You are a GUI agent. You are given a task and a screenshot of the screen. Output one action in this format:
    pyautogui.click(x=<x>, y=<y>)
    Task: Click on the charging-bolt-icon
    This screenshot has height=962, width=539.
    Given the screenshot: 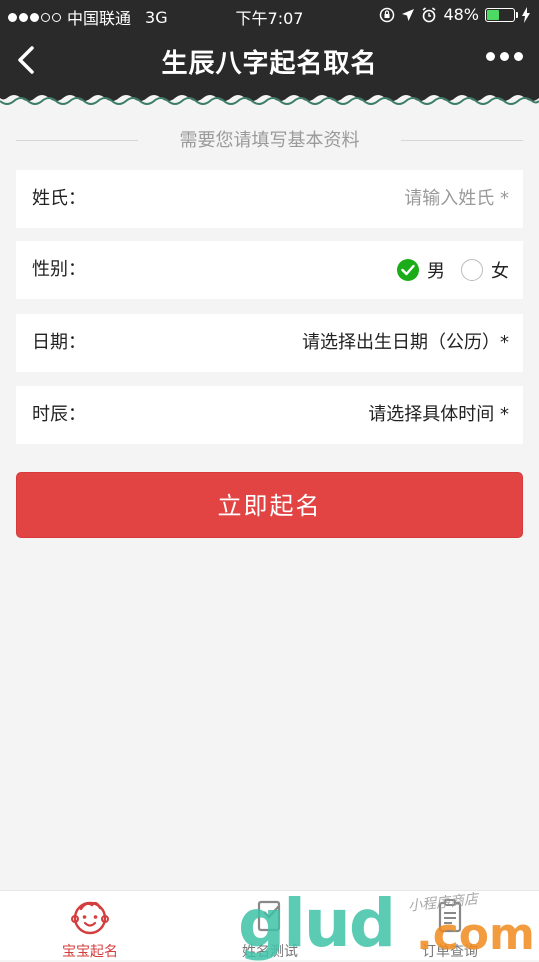 What is the action you would take?
    pyautogui.click(x=526, y=14)
    